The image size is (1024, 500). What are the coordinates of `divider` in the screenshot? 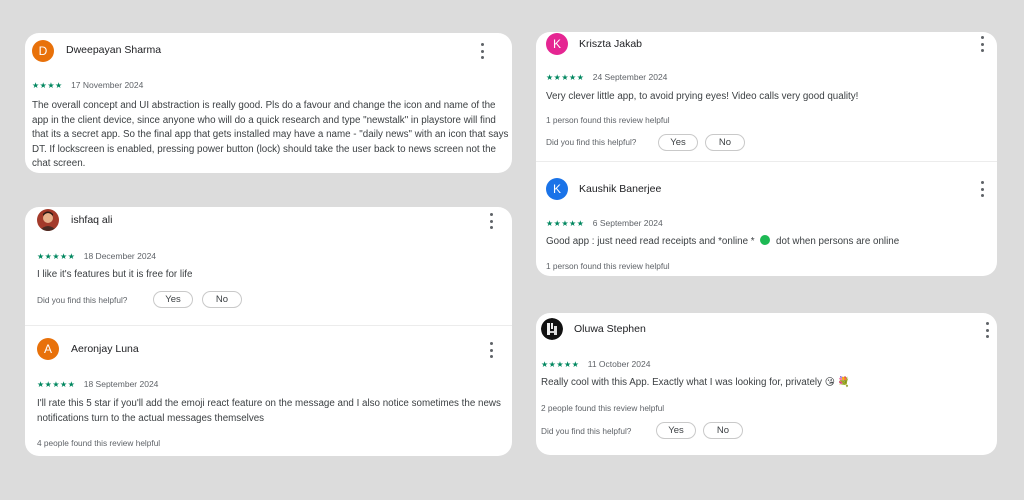 It's located at (268, 325).